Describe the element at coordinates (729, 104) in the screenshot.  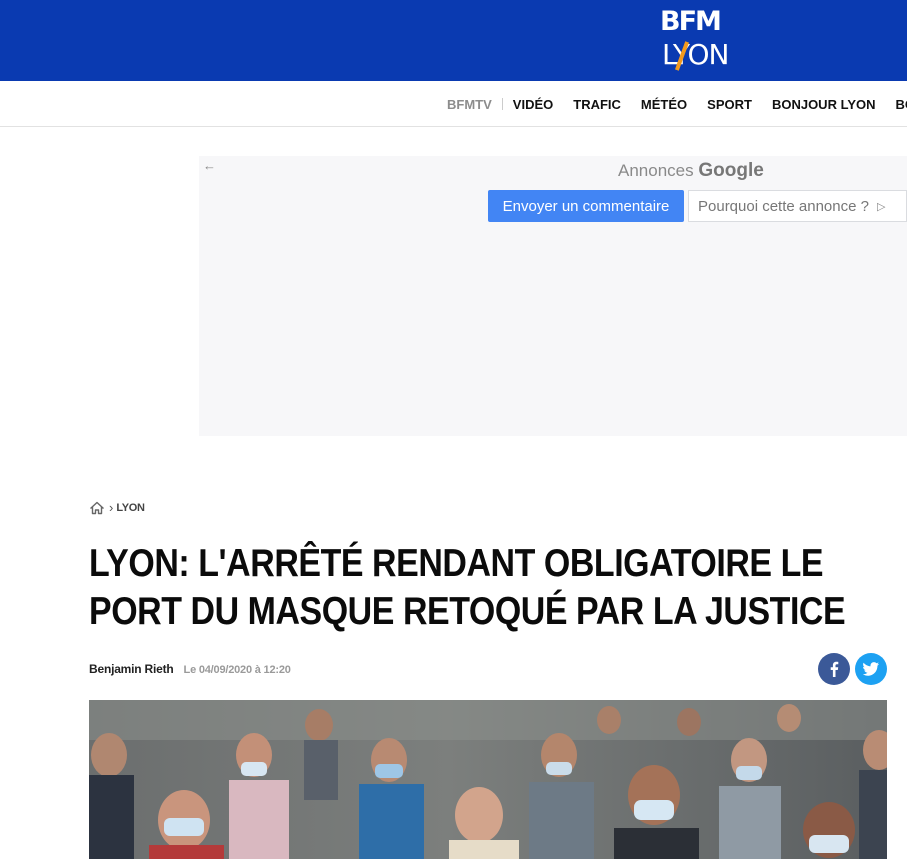
I see `nav-item-sport: SPORT` at that location.